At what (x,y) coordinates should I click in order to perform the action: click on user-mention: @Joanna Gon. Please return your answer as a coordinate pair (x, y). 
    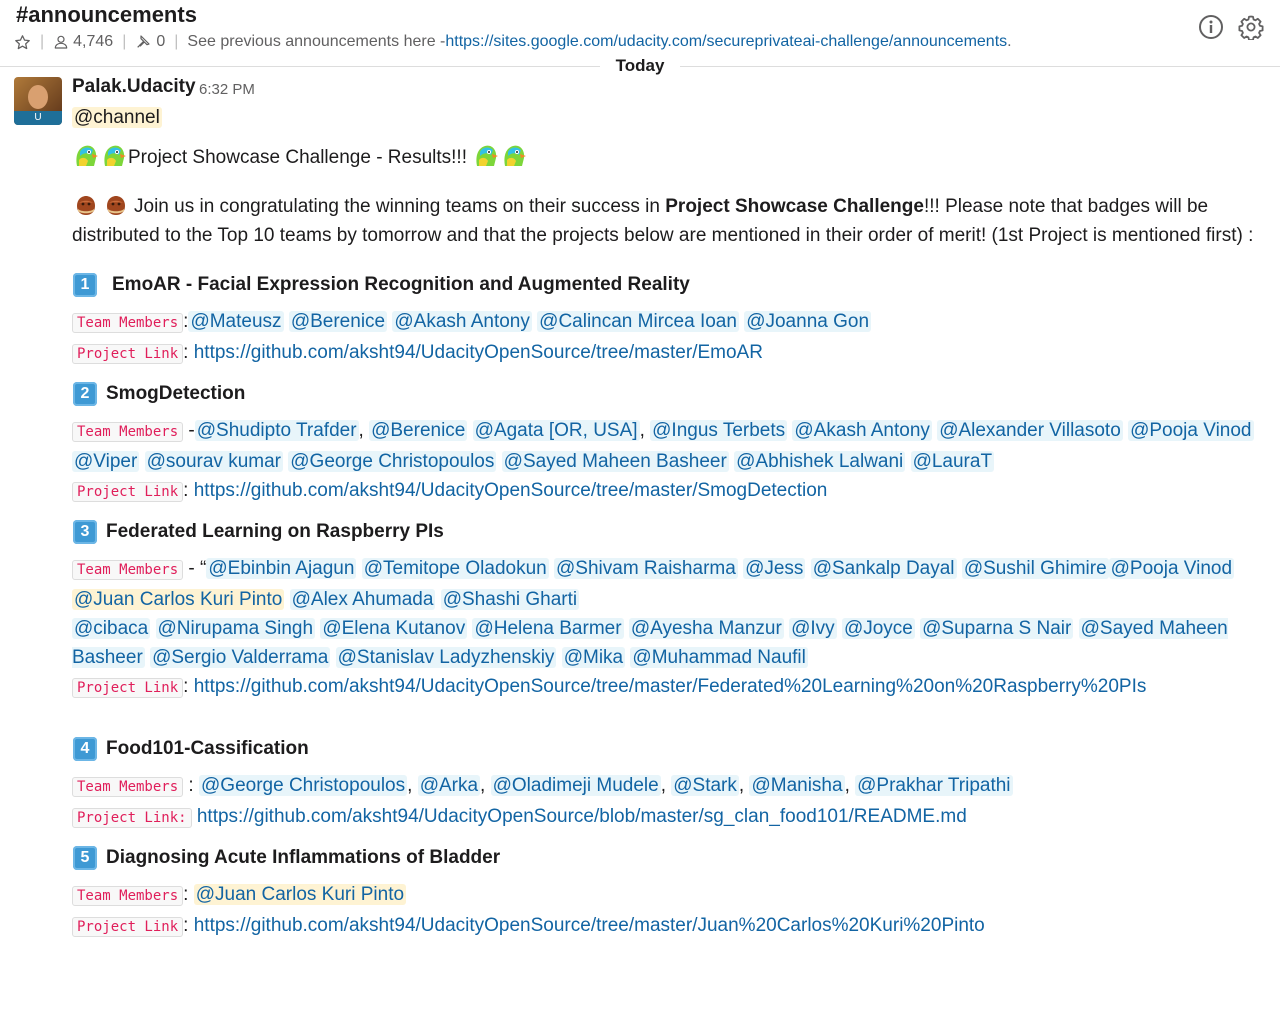
    Looking at the image, I should click on (808, 321).